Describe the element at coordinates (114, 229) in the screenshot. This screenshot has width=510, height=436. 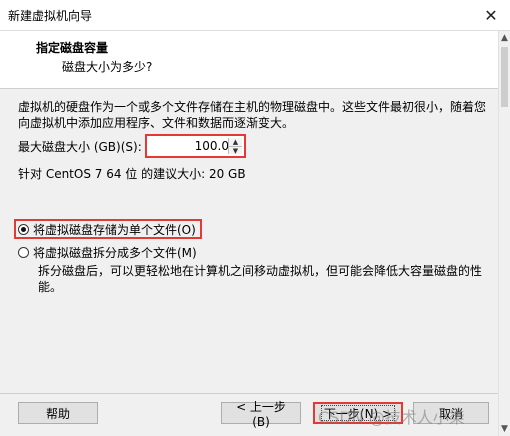
I see `single-file-label: 将虚拟磁盘存储为单个文件(O)` at that location.